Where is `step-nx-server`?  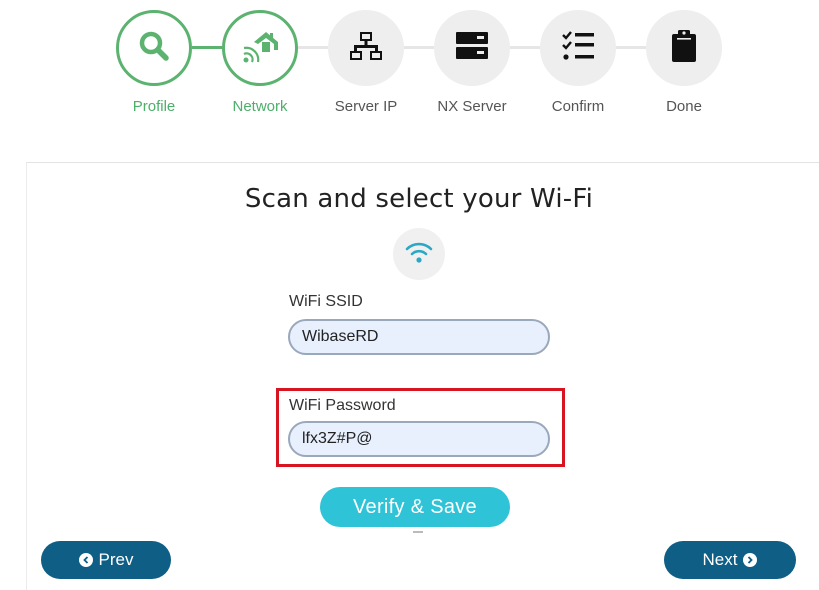
step-nx-server is located at coordinates (472, 48).